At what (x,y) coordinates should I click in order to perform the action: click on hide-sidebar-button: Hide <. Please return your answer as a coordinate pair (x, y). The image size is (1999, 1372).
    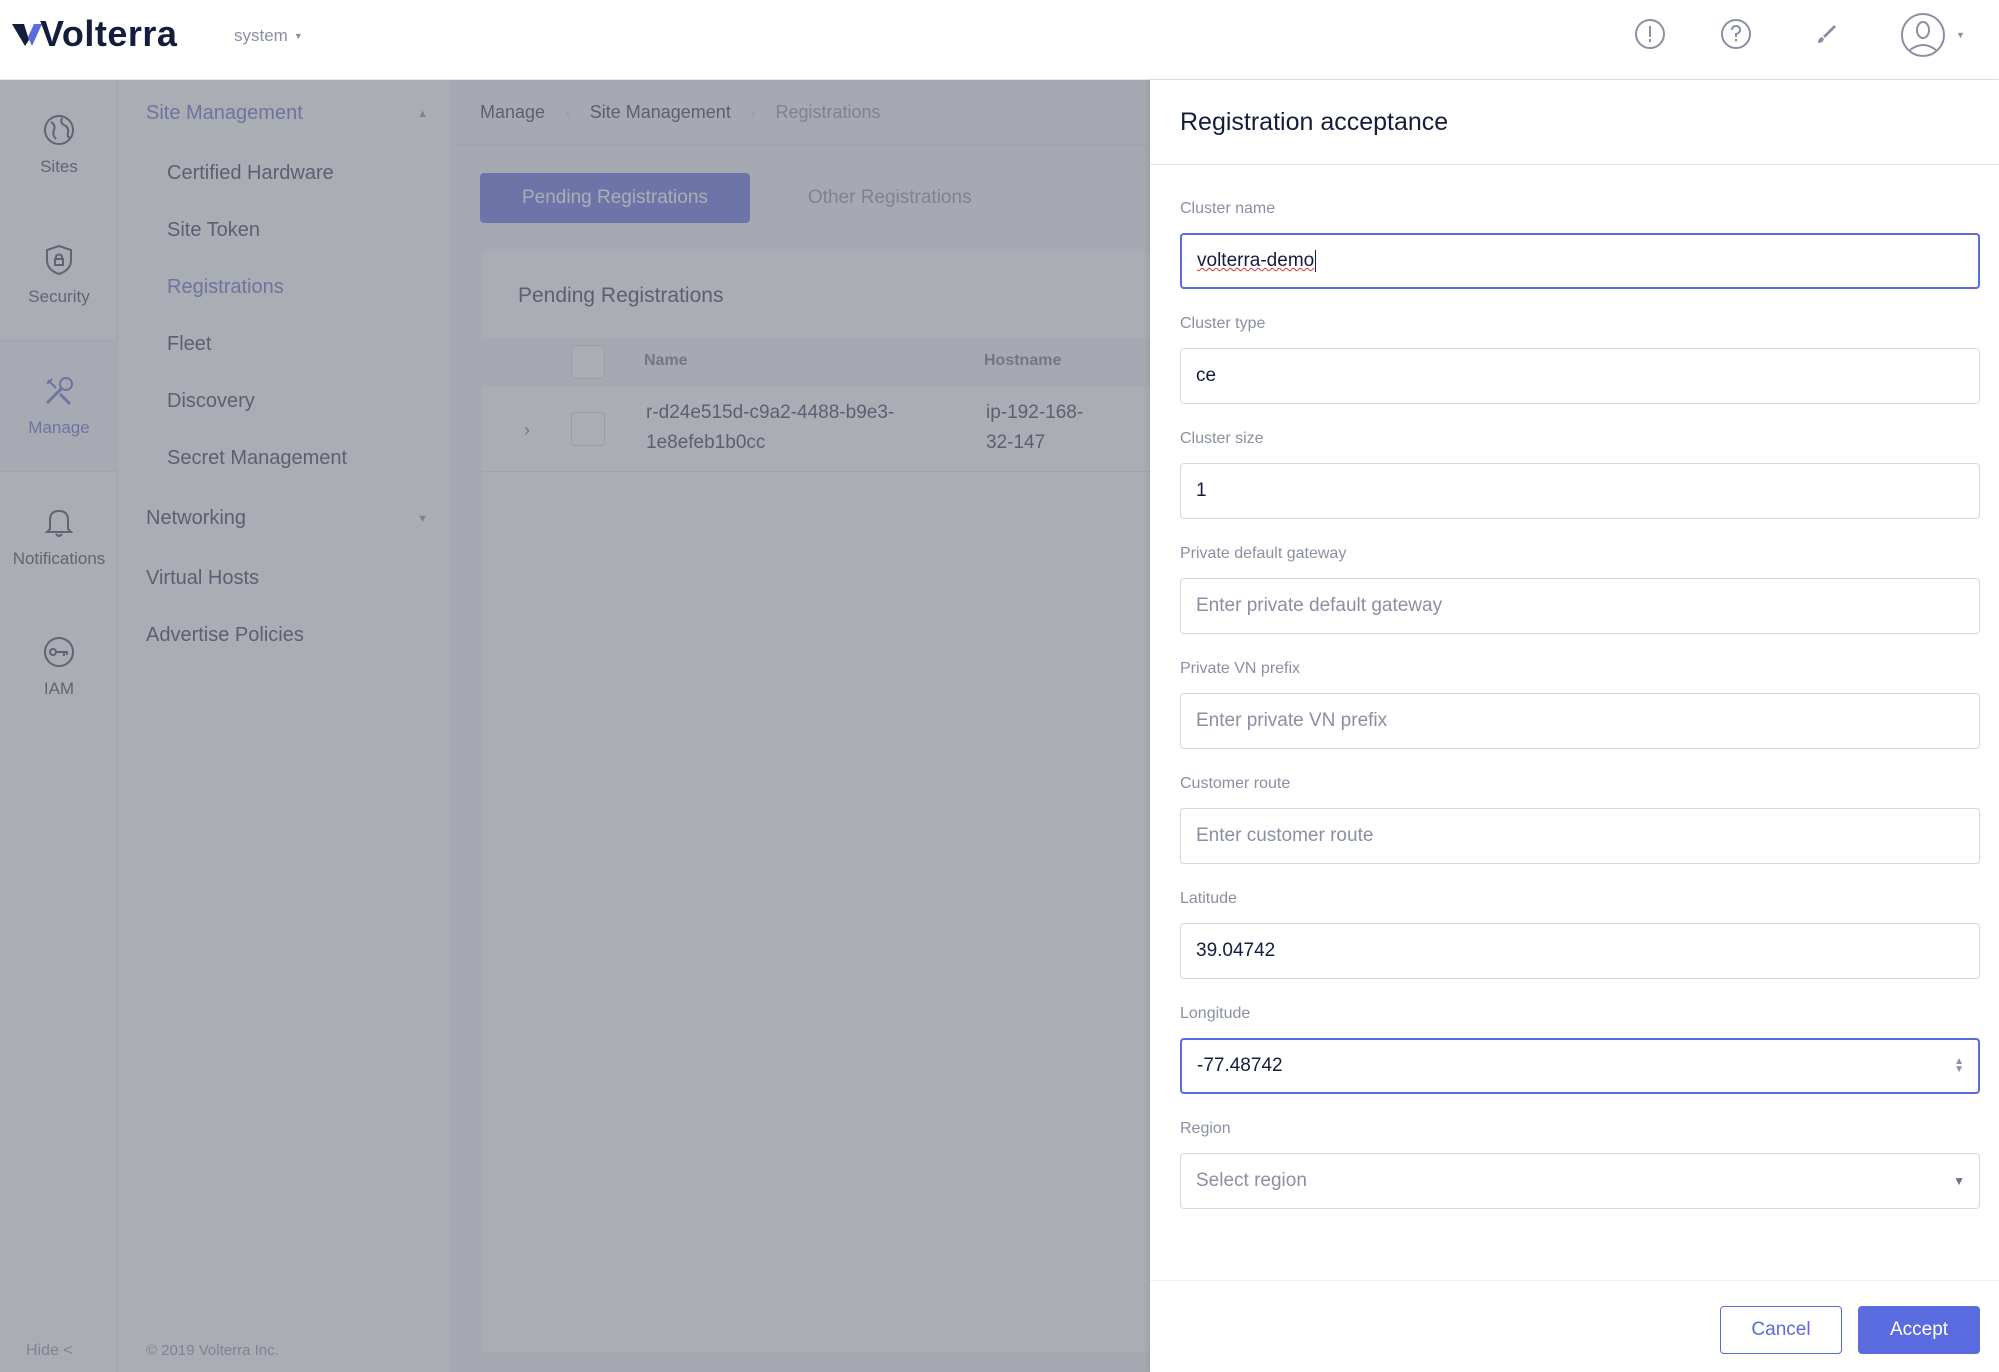
    Looking at the image, I should click on (49, 1351).